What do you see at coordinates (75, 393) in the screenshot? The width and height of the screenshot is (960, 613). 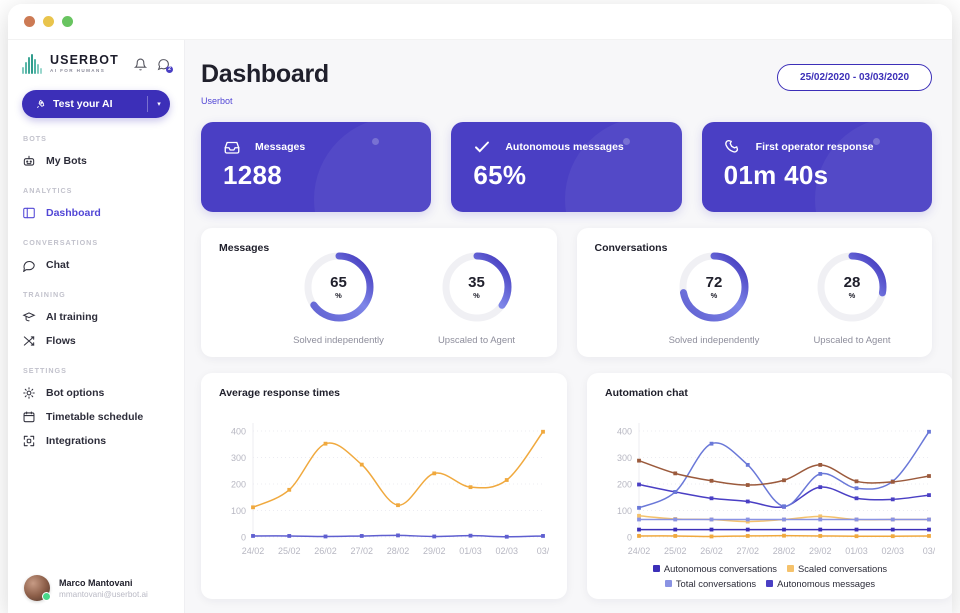 I see `sidebar-item-label: Bot options` at bounding box center [75, 393].